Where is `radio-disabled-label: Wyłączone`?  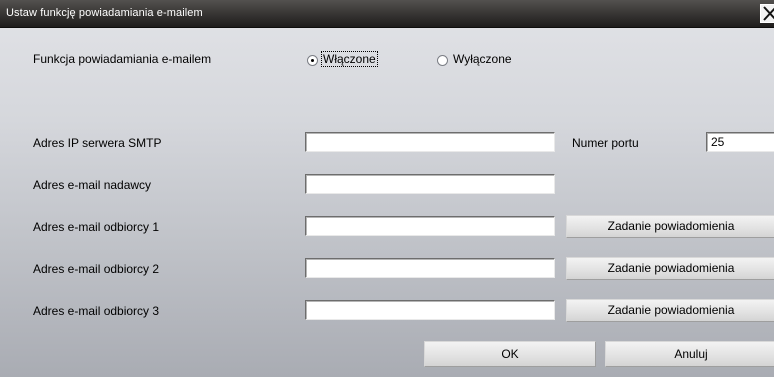
radio-disabled-label: Wyłączone is located at coordinates (482, 59).